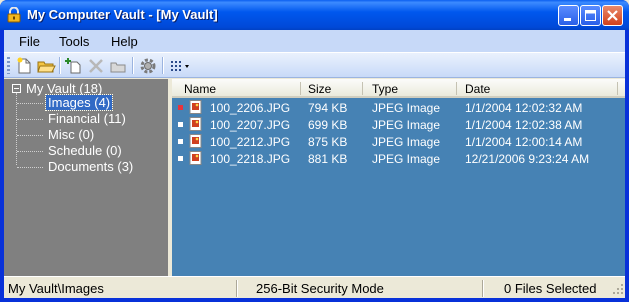  I want to click on open-vault-icon, so click(46, 67).